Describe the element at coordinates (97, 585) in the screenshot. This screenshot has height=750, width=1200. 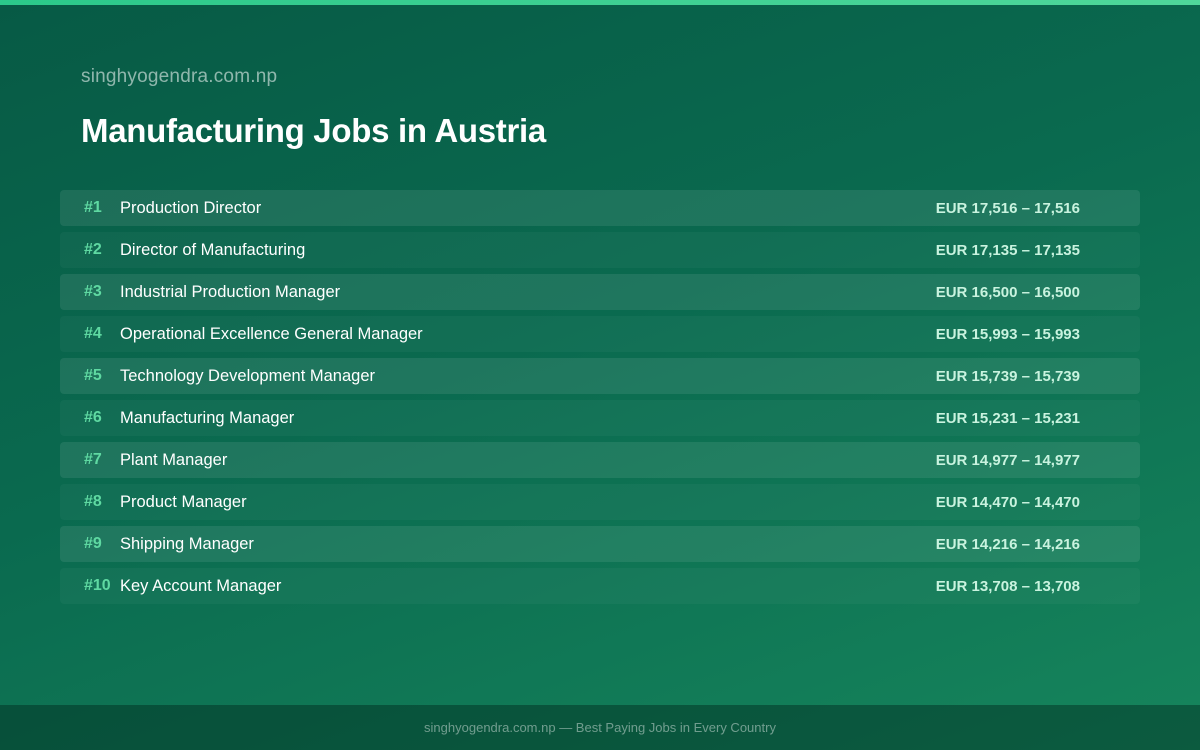
I see `job-rank: #10` at that location.